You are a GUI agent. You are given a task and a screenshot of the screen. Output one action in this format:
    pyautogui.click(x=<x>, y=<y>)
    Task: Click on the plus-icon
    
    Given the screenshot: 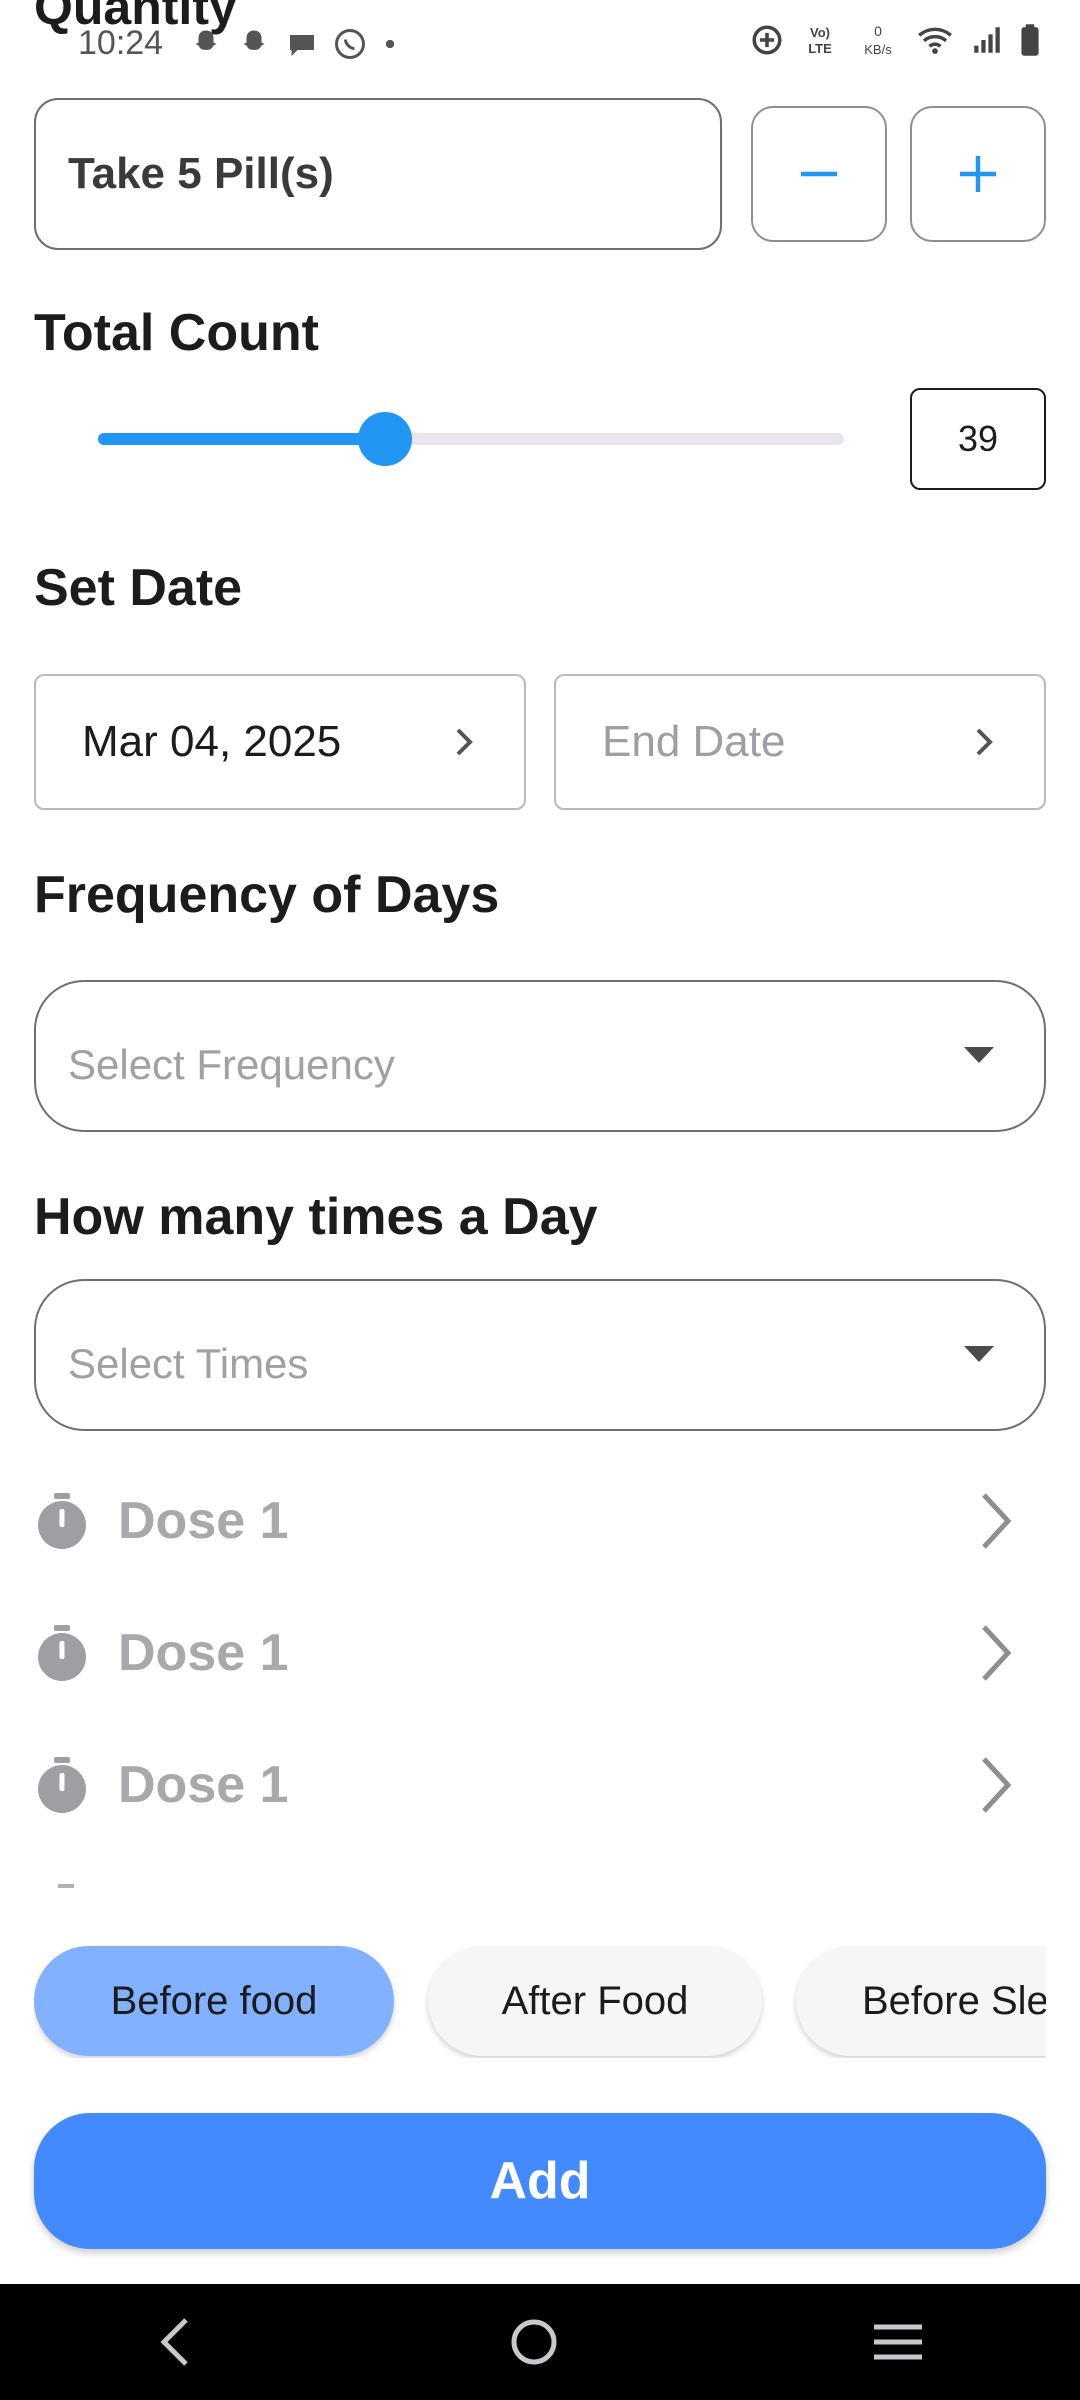 What is the action you would take?
    pyautogui.click(x=978, y=174)
    